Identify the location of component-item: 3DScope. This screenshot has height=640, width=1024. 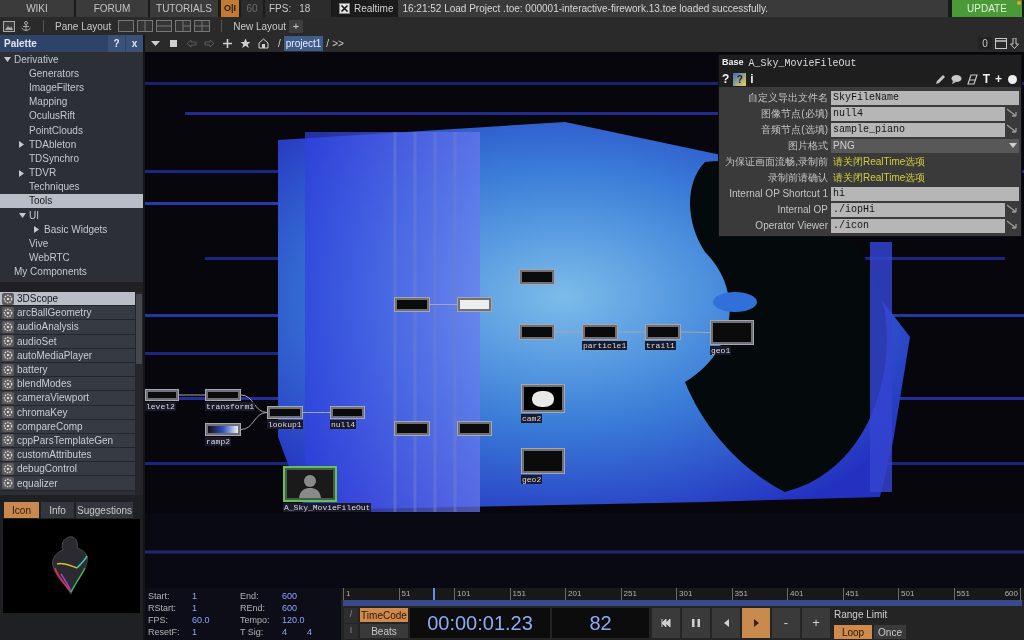
(67, 299).